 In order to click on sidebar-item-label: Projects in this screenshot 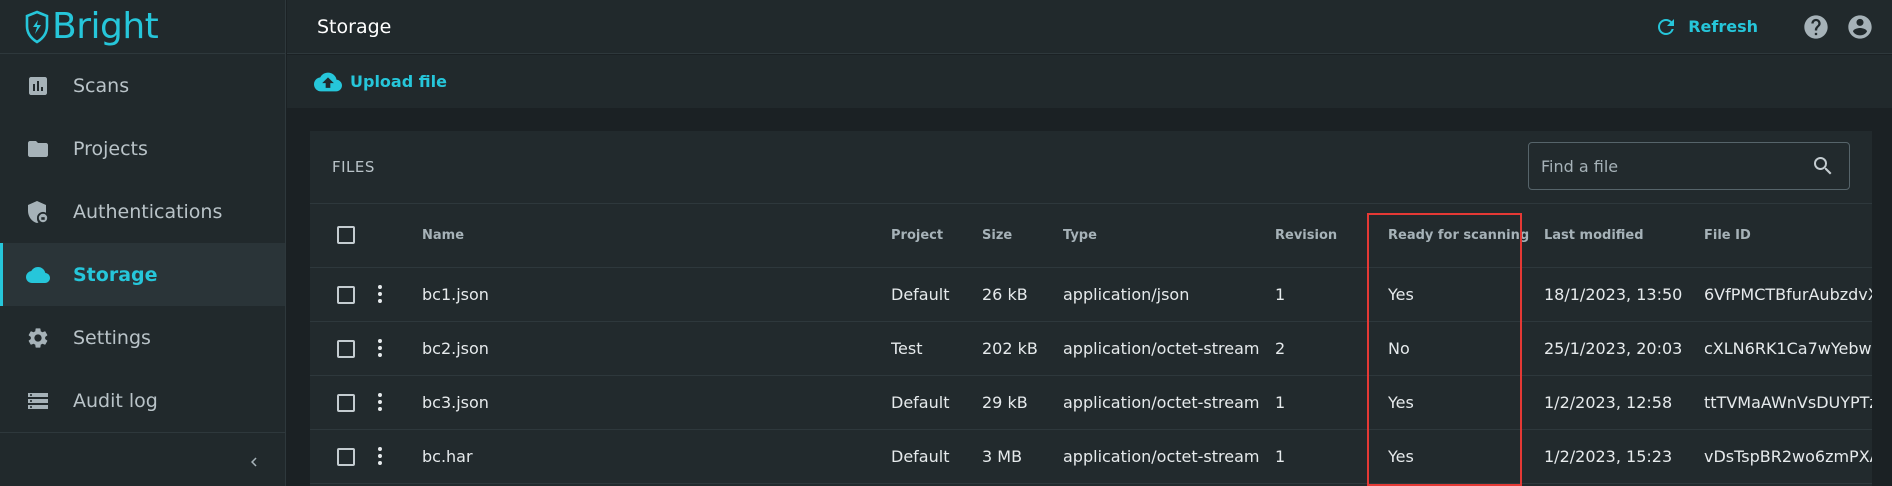, I will do `click(110, 148)`.